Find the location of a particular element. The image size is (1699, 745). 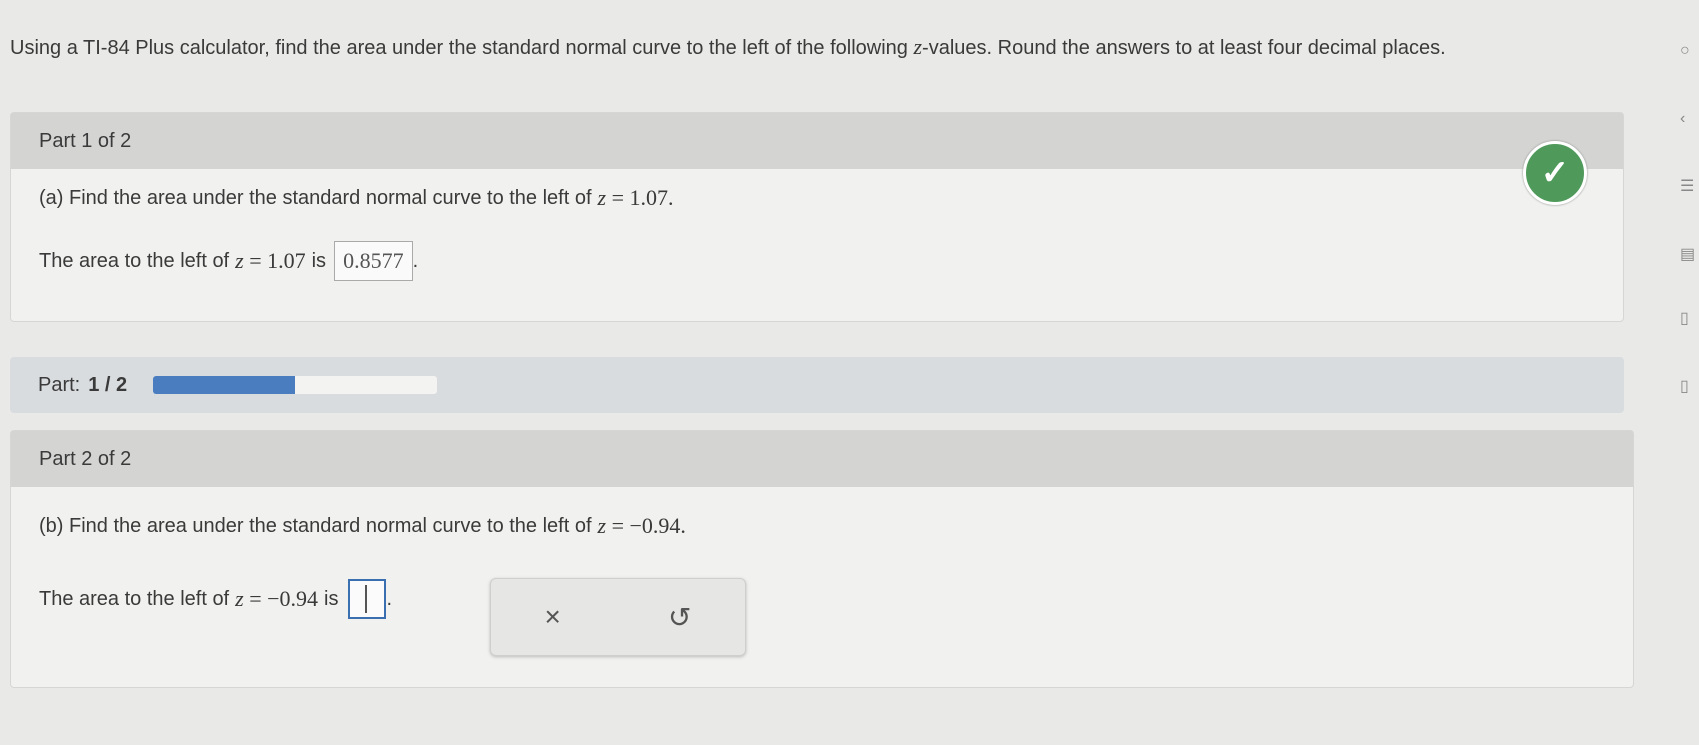

check-icon: ✓ is located at coordinates (1555, 173).